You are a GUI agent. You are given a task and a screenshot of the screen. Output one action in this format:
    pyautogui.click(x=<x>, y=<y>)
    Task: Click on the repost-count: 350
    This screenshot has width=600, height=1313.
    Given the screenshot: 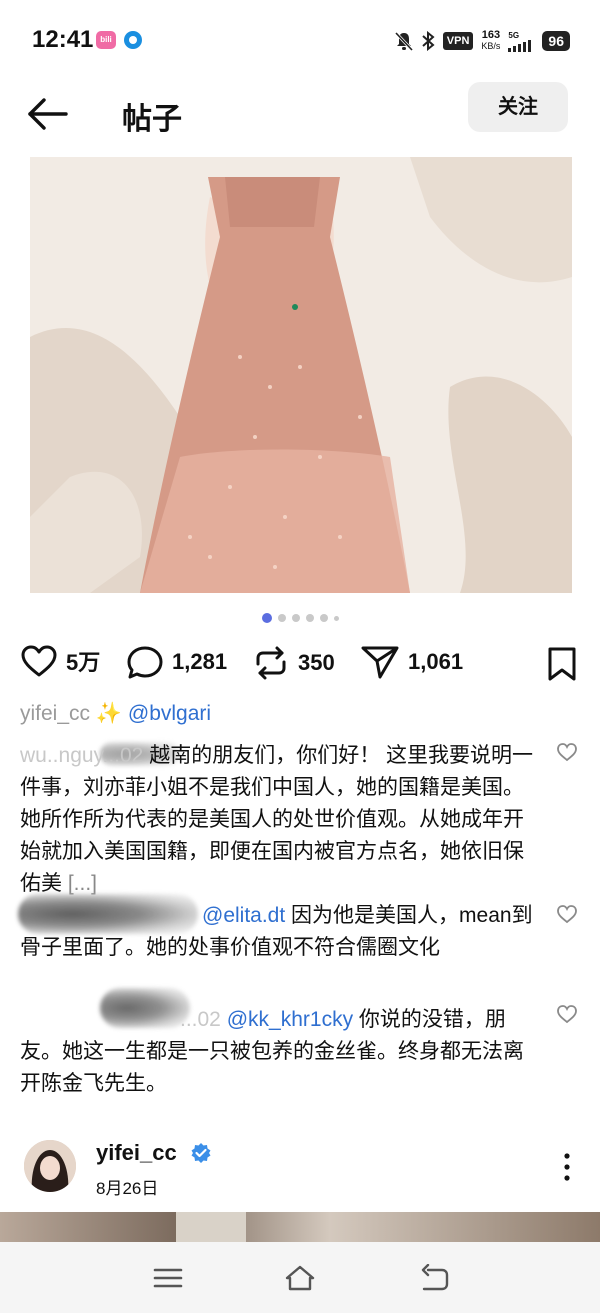 What is the action you would take?
    pyautogui.click(x=316, y=662)
    